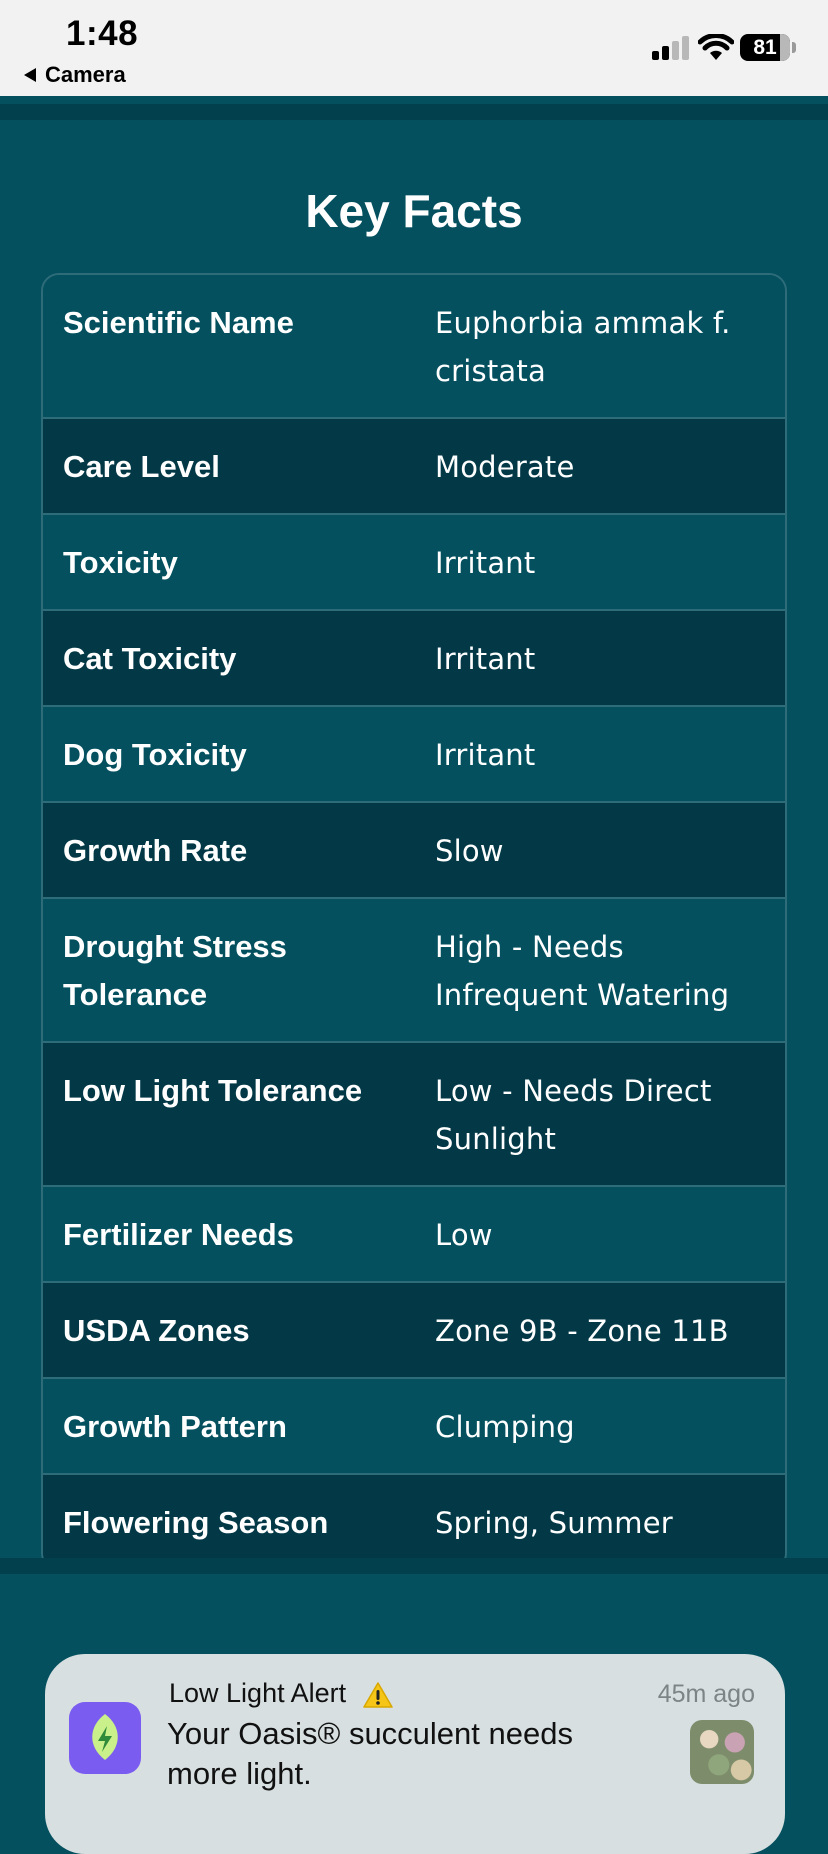 Image resolution: width=828 pixels, height=1854 pixels. I want to click on fact-label: Toxicity, so click(120, 562).